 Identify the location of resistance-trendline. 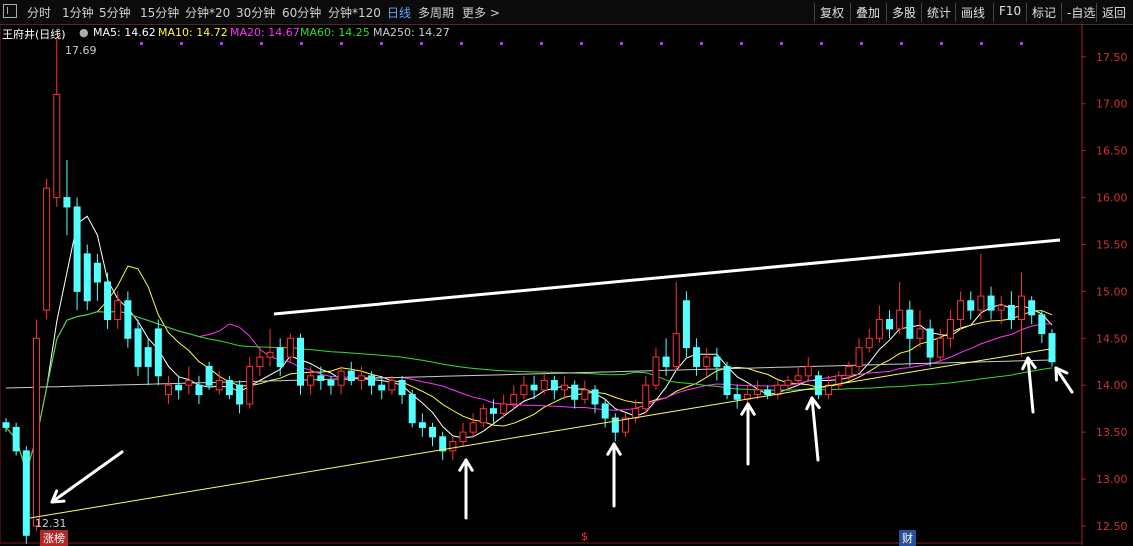
(667, 277).